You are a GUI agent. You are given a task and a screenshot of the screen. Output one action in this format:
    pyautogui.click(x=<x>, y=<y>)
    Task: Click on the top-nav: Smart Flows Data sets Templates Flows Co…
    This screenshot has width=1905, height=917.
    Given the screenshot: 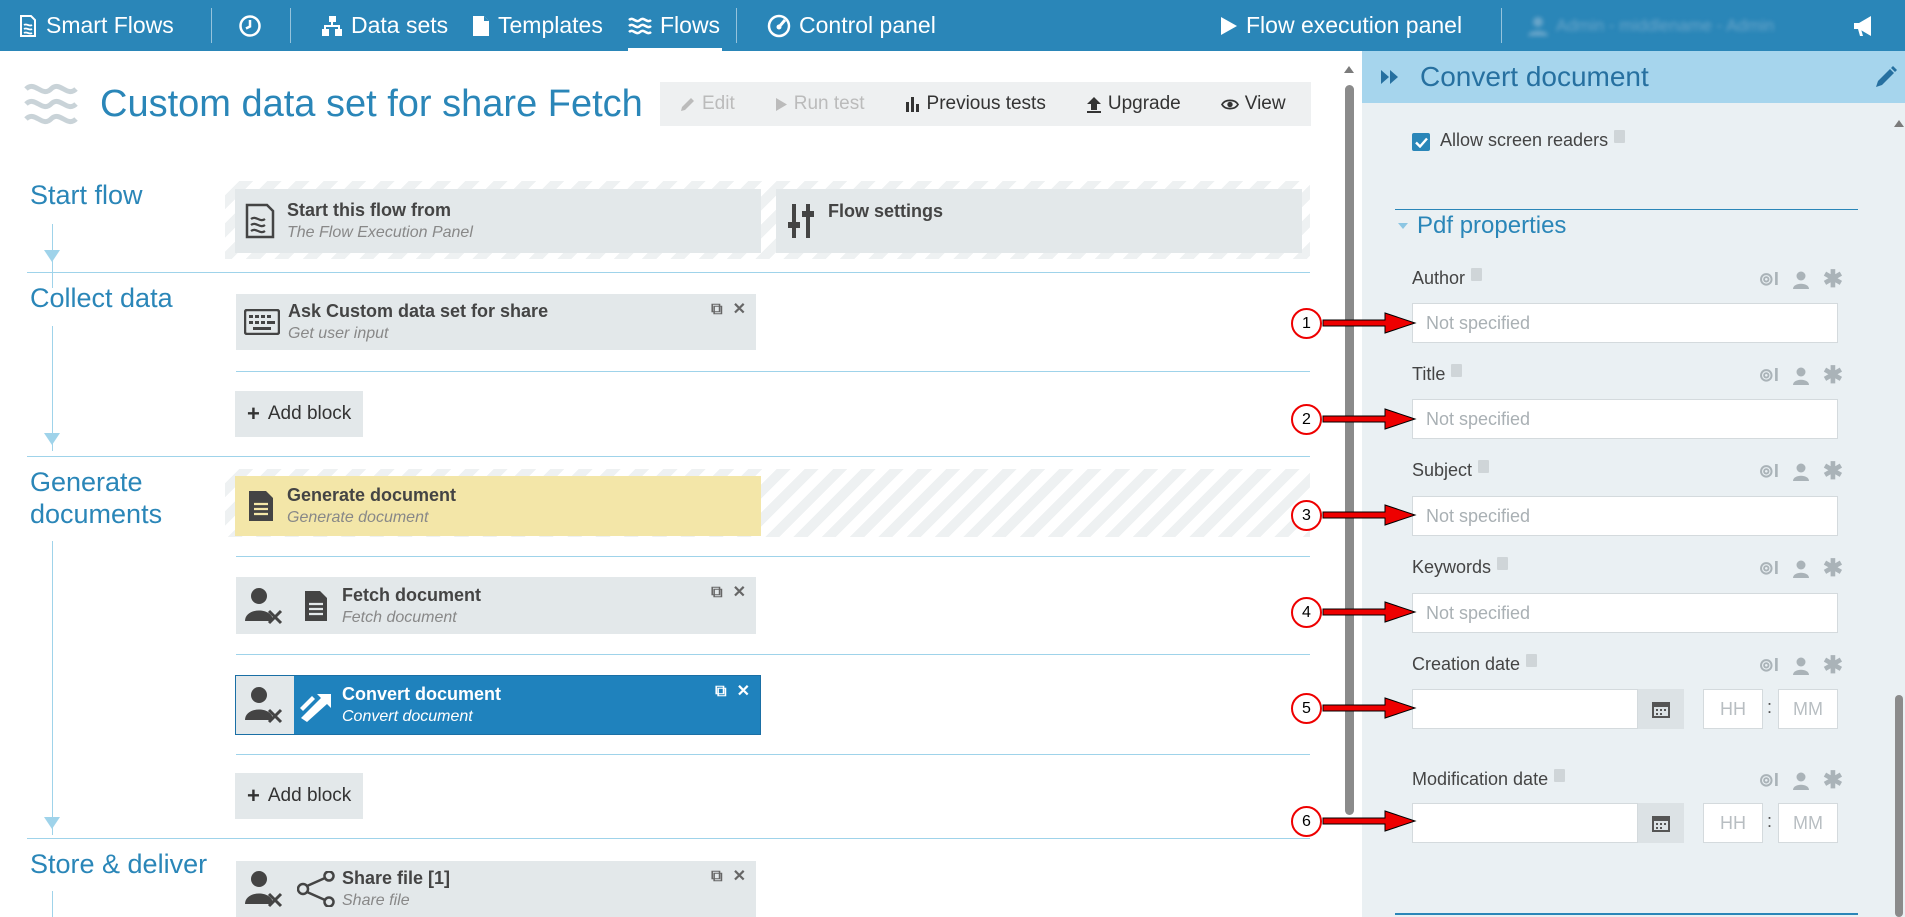 What is the action you would take?
    pyautogui.click(x=952, y=25)
    